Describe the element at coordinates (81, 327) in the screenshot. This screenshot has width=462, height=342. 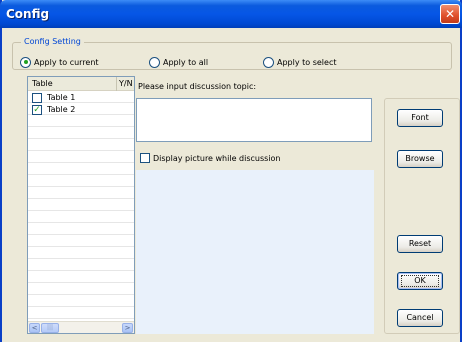
I see `horizontal-scrollbar: < ||| >` at that location.